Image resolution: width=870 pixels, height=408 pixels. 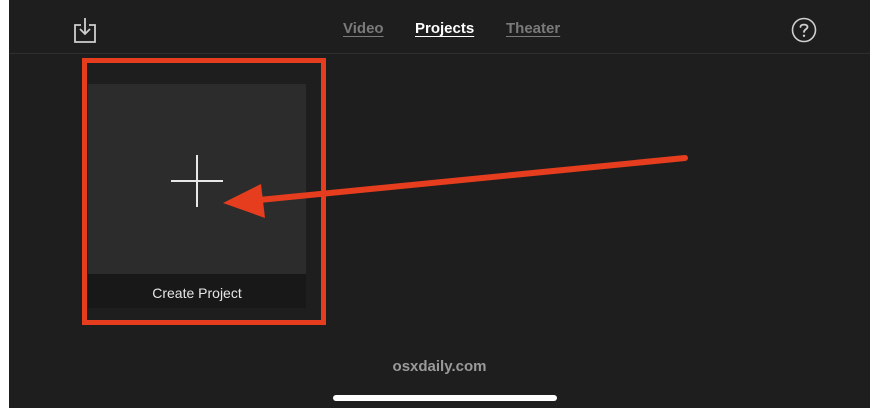 What do you see at coordinates (804, 30) in the screenshot?
I see `help-icon` at bounding box center [804, 30].